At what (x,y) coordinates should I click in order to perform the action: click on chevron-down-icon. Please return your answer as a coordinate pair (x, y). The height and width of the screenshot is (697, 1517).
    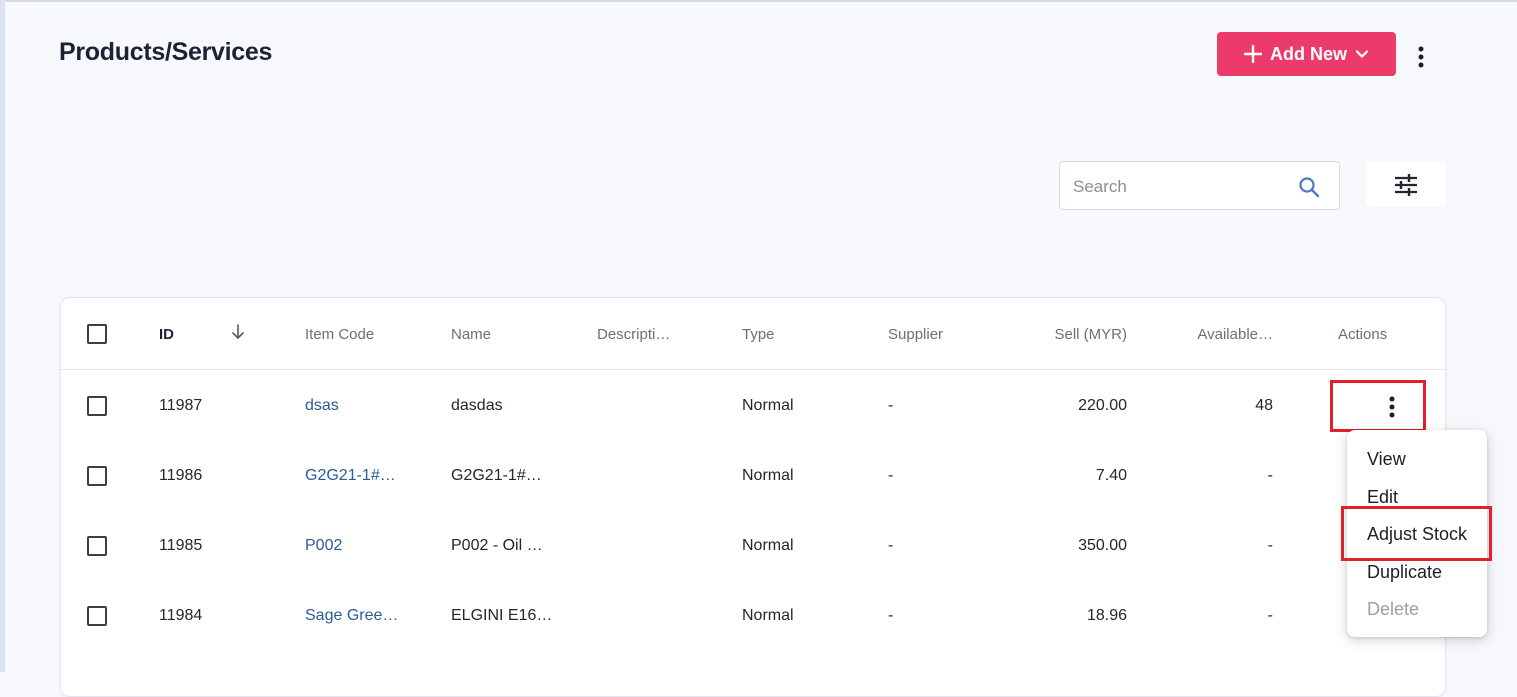
    Looking at the image, I should click on (1362, 54).